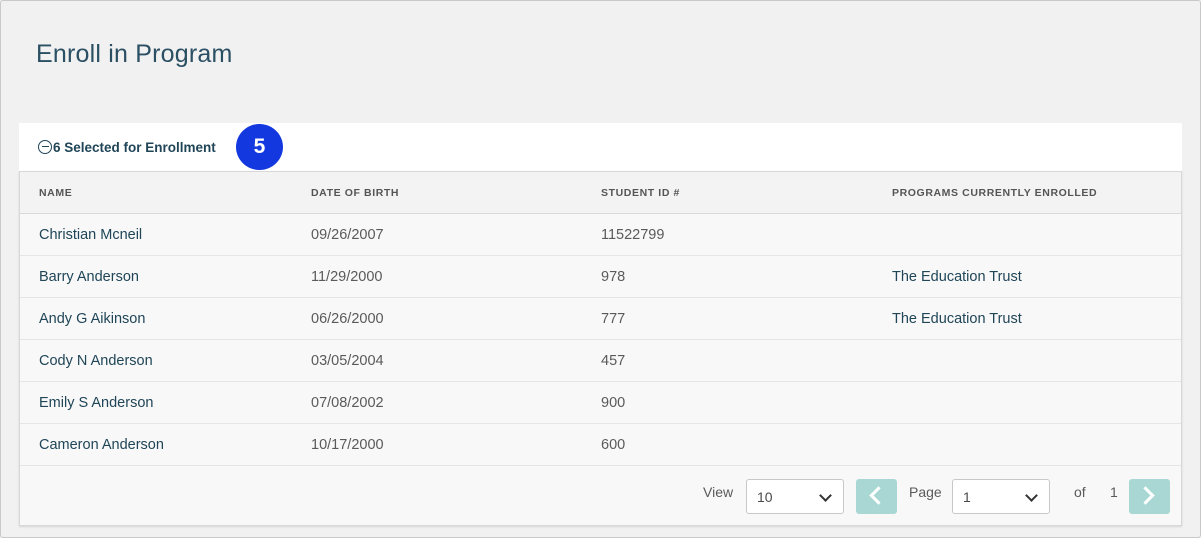 The height and width of the screenshot is (538, 1201). What do you see at coordinates (613, 361) in the screenshot?
I see `student-id: 457` at bounding box center [613, 361].